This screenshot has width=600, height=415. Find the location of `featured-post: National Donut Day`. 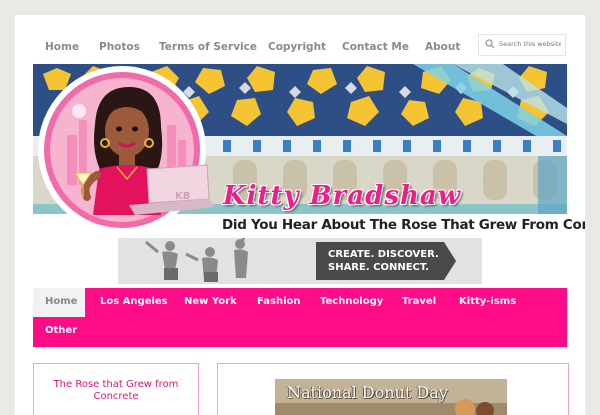

featured-post: National Donut Day is located at coordinates (393, 389).